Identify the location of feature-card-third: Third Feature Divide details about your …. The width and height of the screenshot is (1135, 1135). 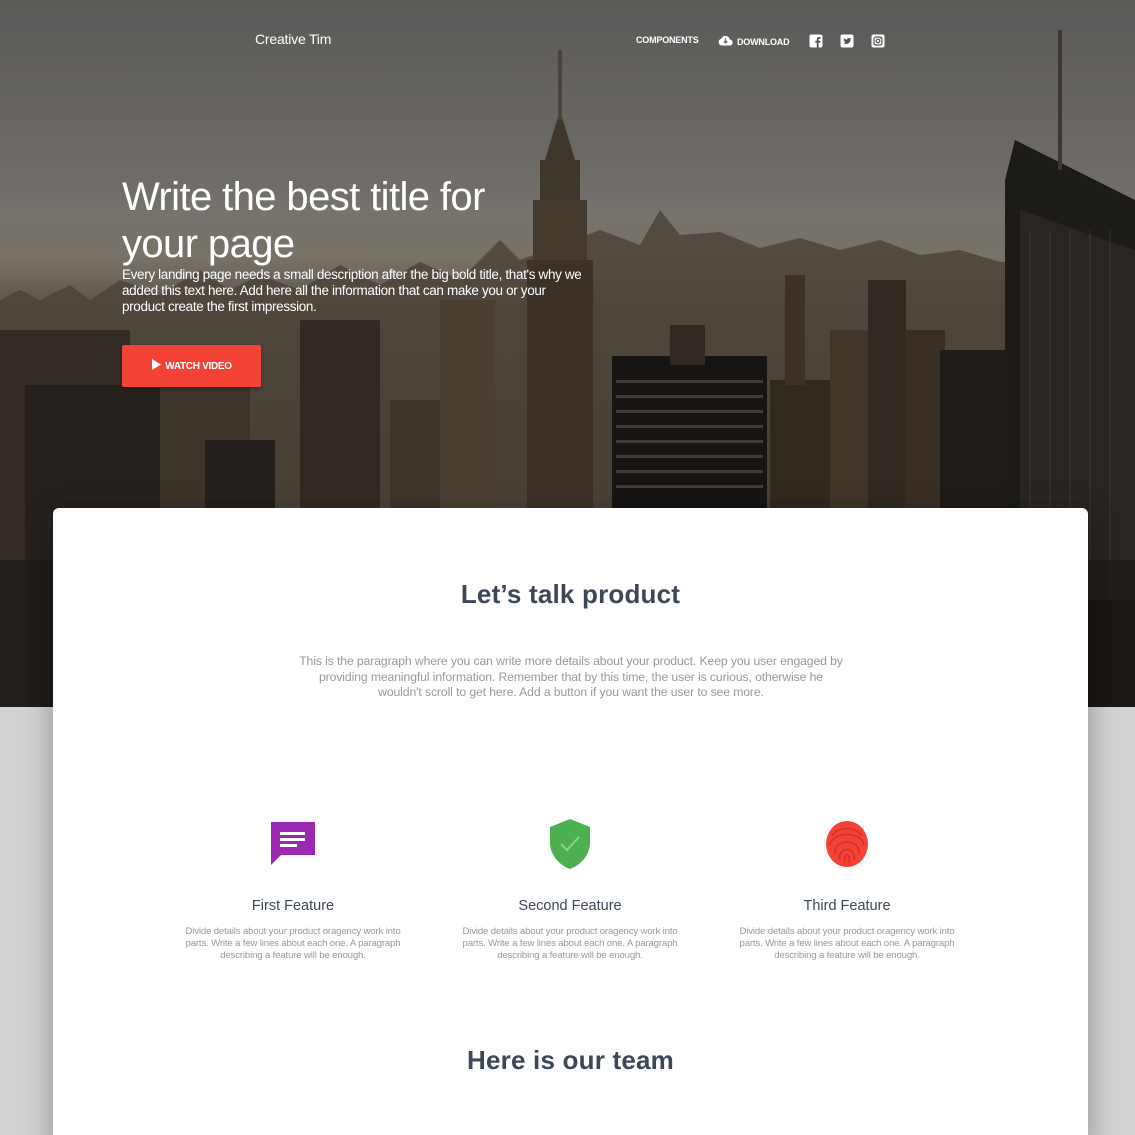
(847, 890).